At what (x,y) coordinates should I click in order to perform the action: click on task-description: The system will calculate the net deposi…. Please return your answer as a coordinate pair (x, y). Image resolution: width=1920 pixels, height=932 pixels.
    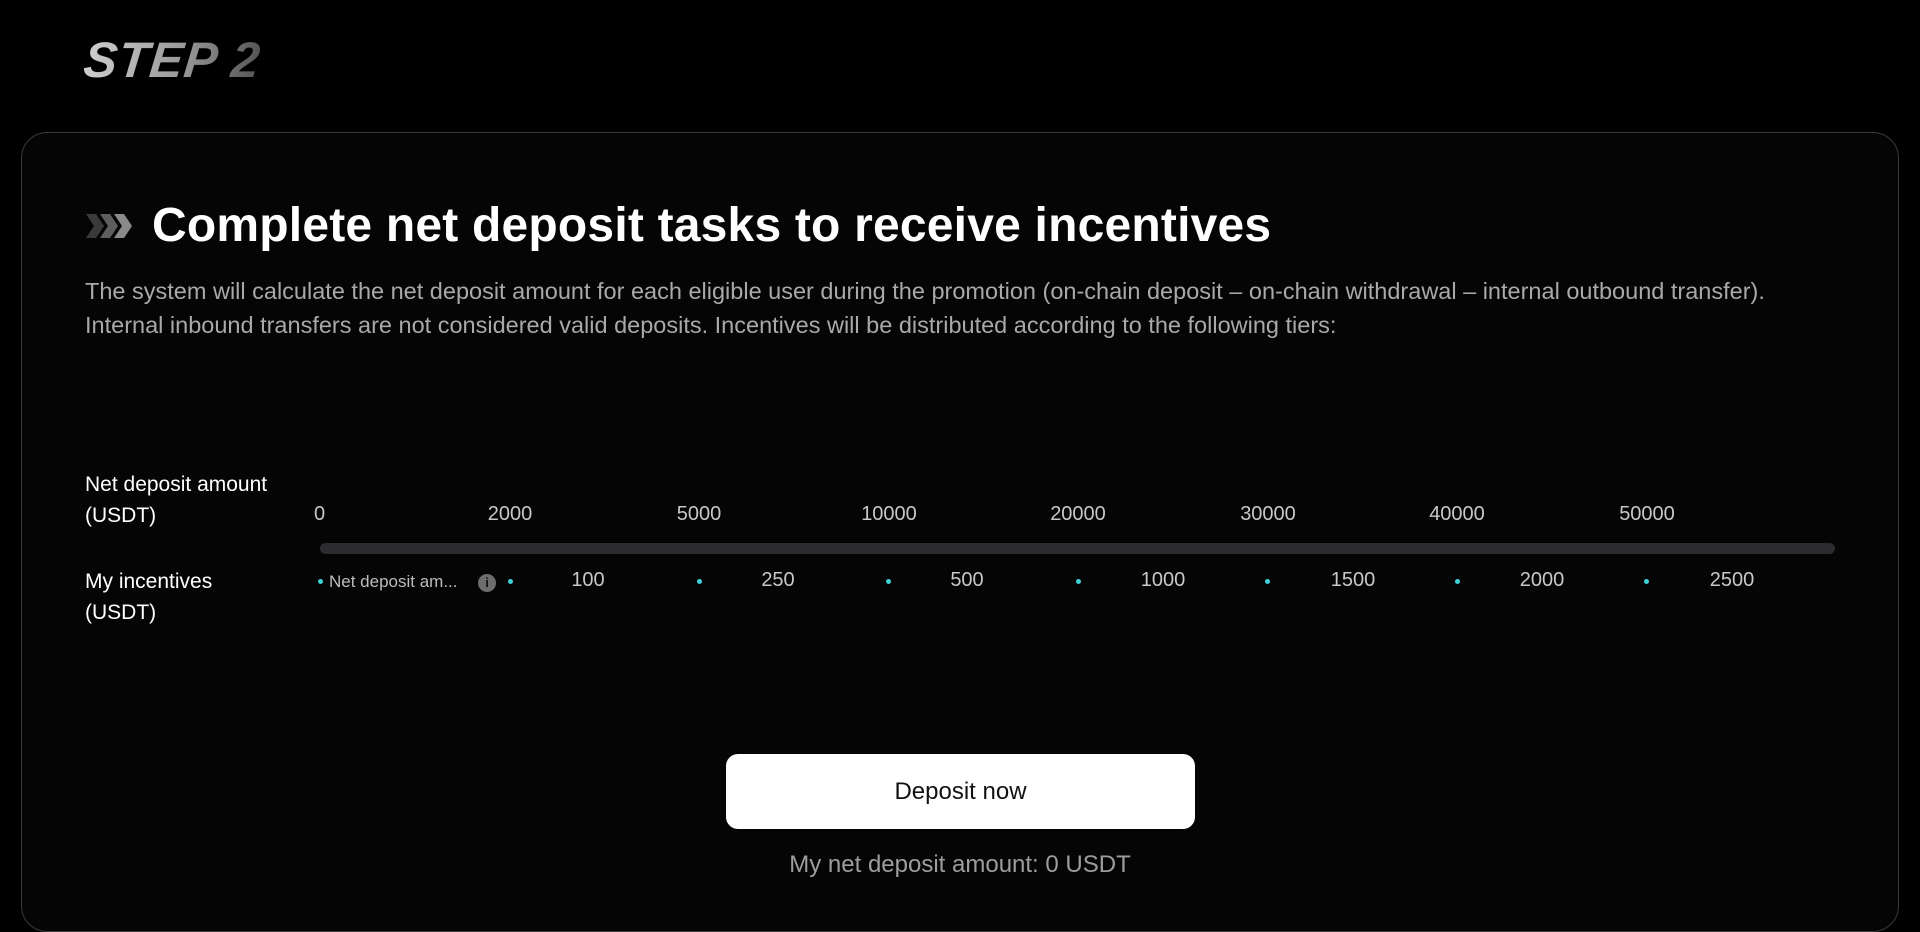
    Looking at the image, I should click on (925, 308).